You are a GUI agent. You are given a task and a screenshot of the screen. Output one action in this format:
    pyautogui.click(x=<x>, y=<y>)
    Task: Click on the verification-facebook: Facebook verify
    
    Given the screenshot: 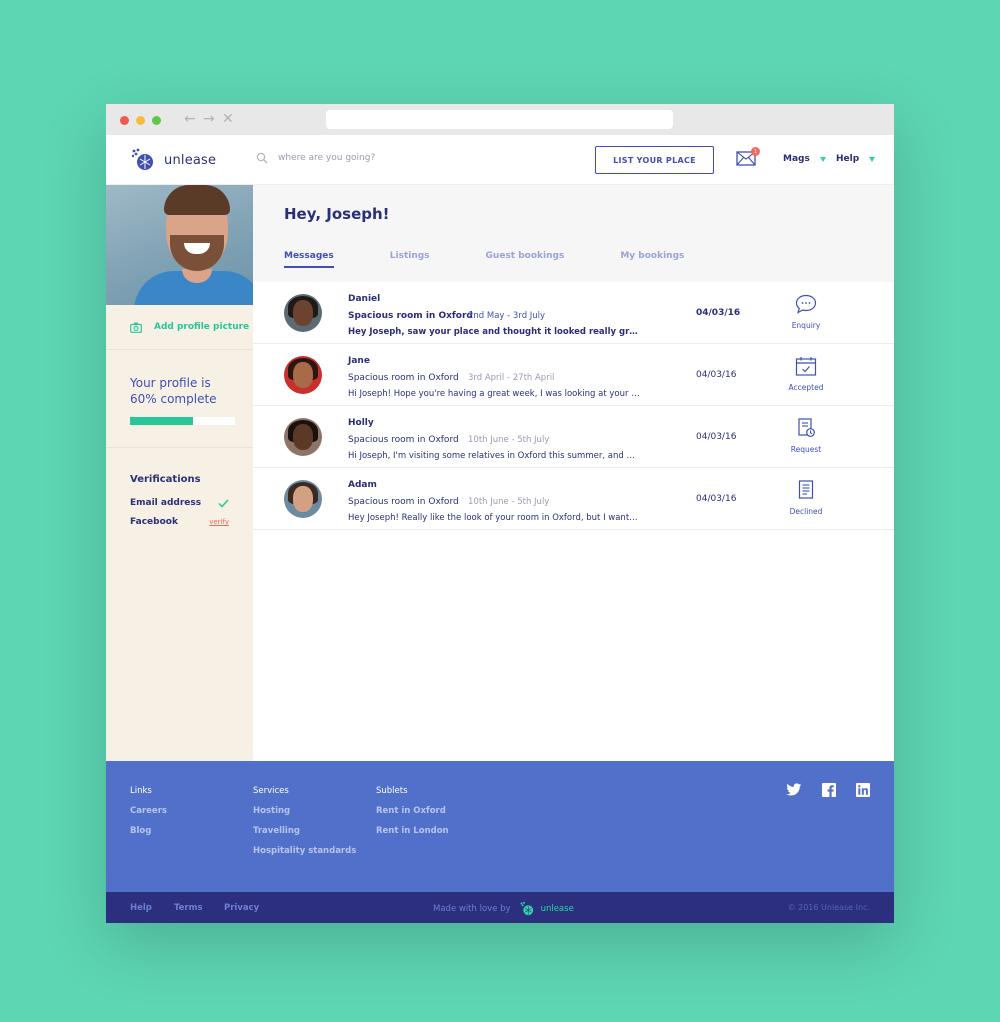 What is the action you would take?
    pyautogui.click(x=179, y=522)
    